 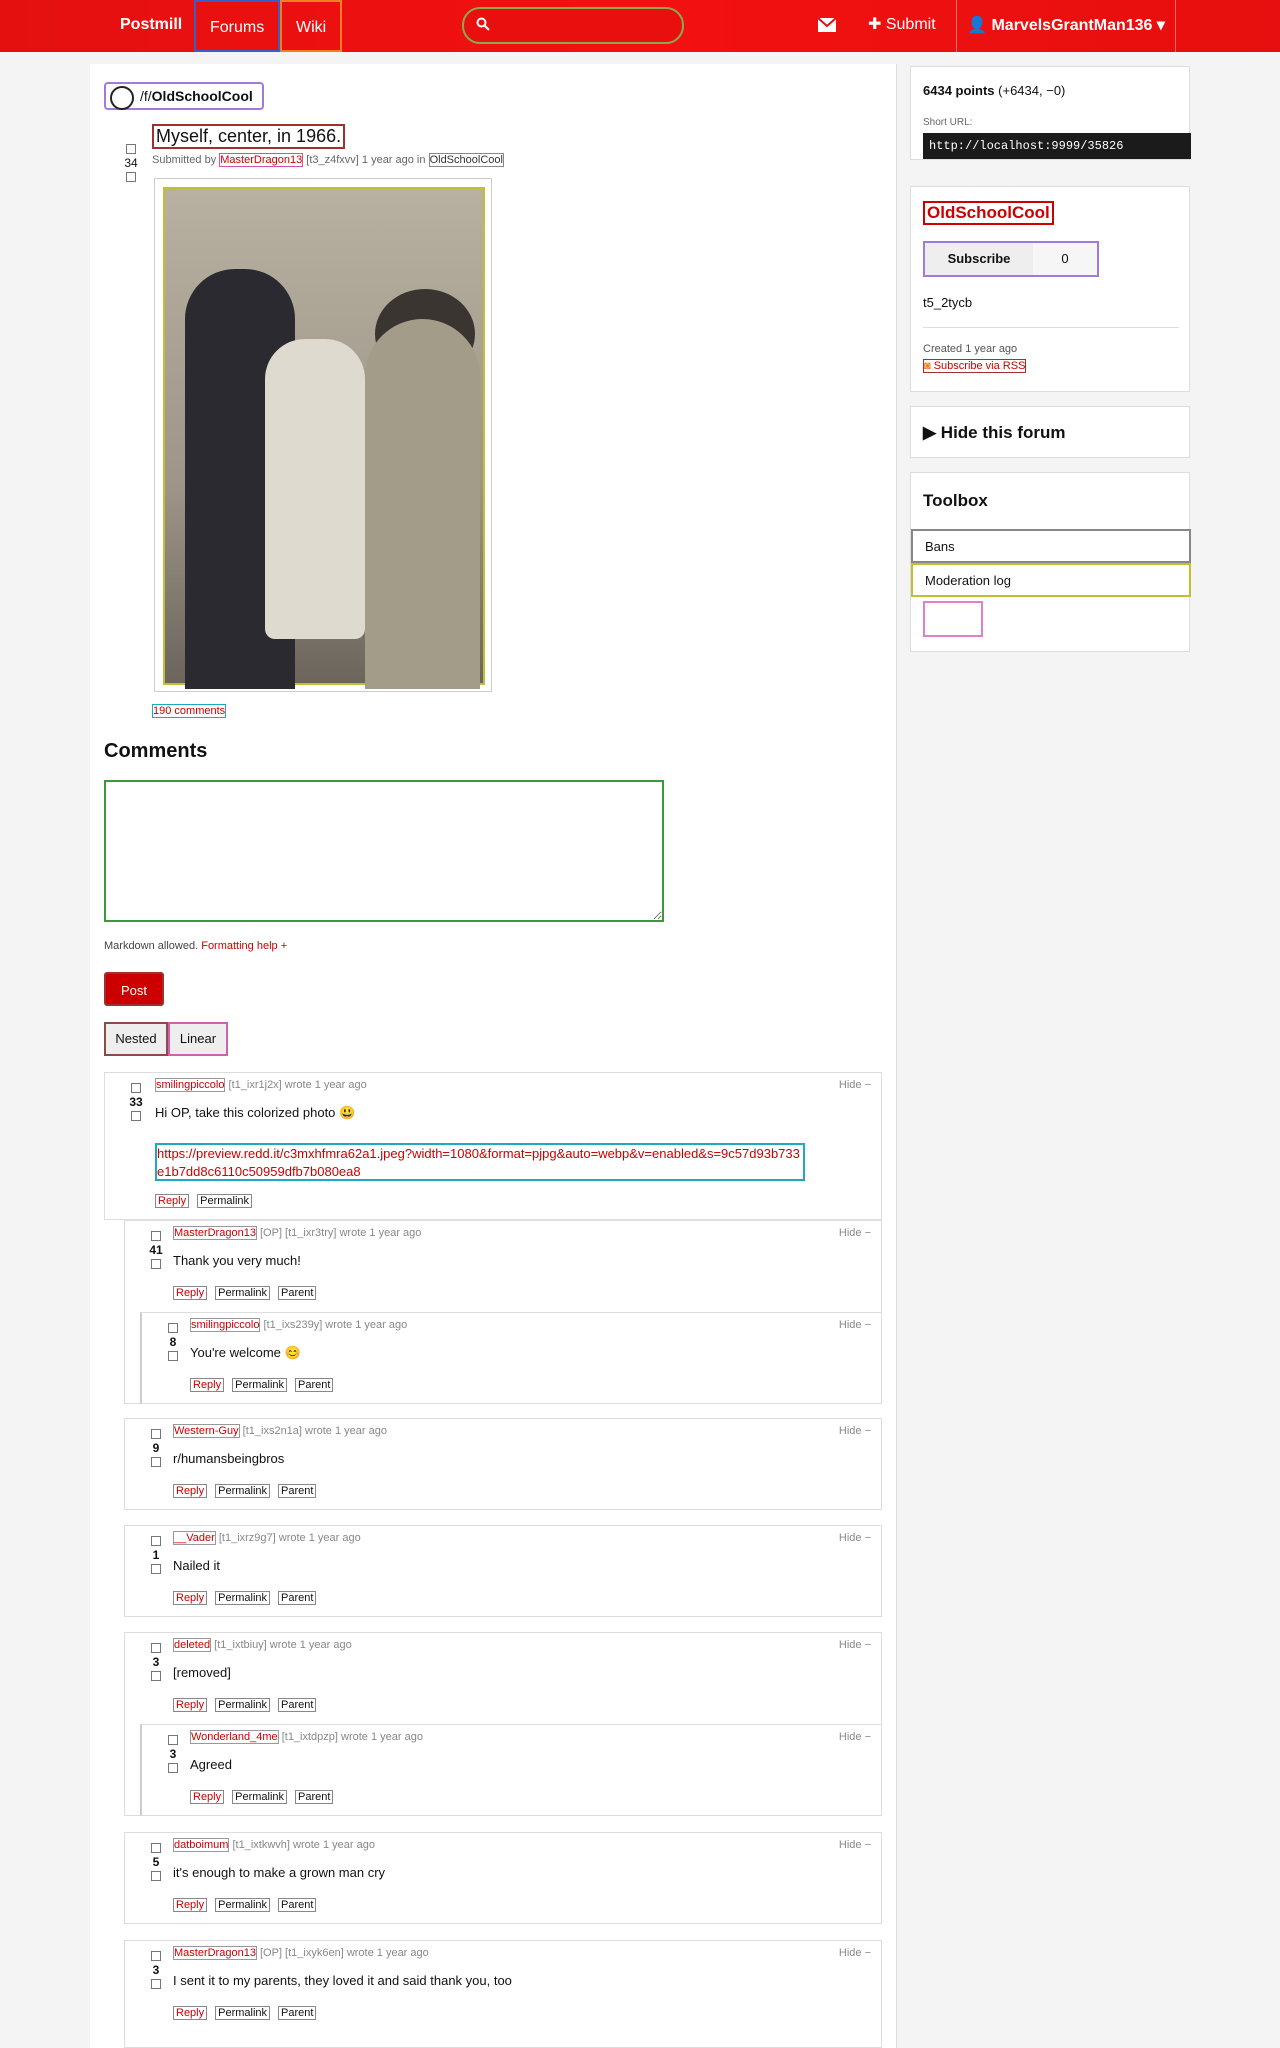 What do you see at coordinates (384, 851) in the screenshot?
I see `comment-textarea` at bounding box center [384, 851].